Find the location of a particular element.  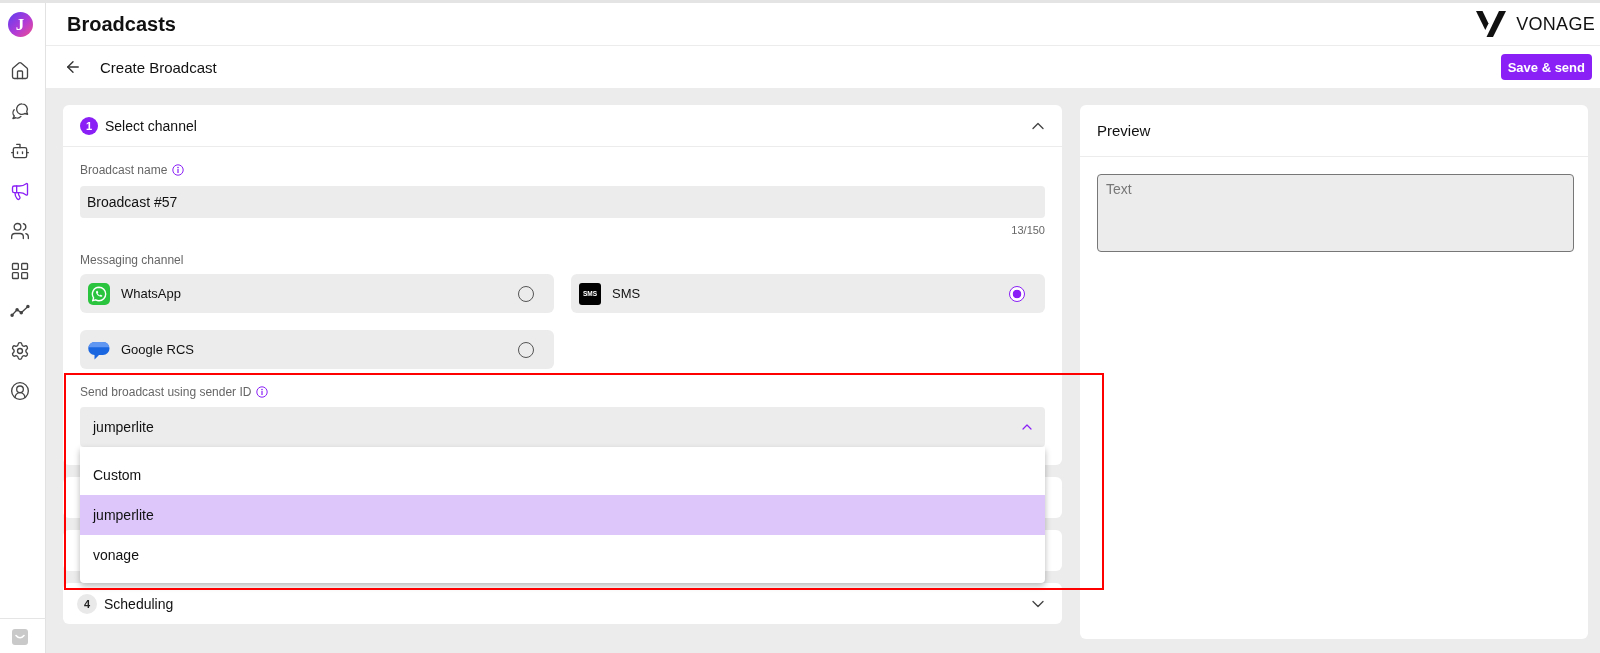

settings-icon is located at coordinates (20, 351).